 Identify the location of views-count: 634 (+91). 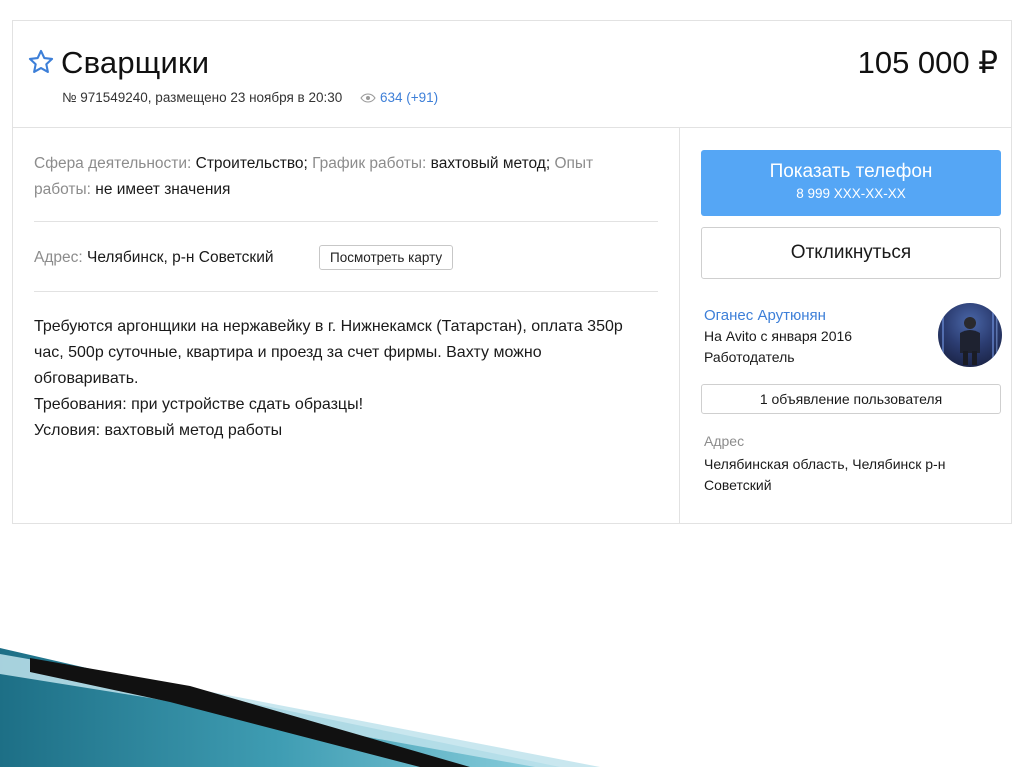
(409, 97).